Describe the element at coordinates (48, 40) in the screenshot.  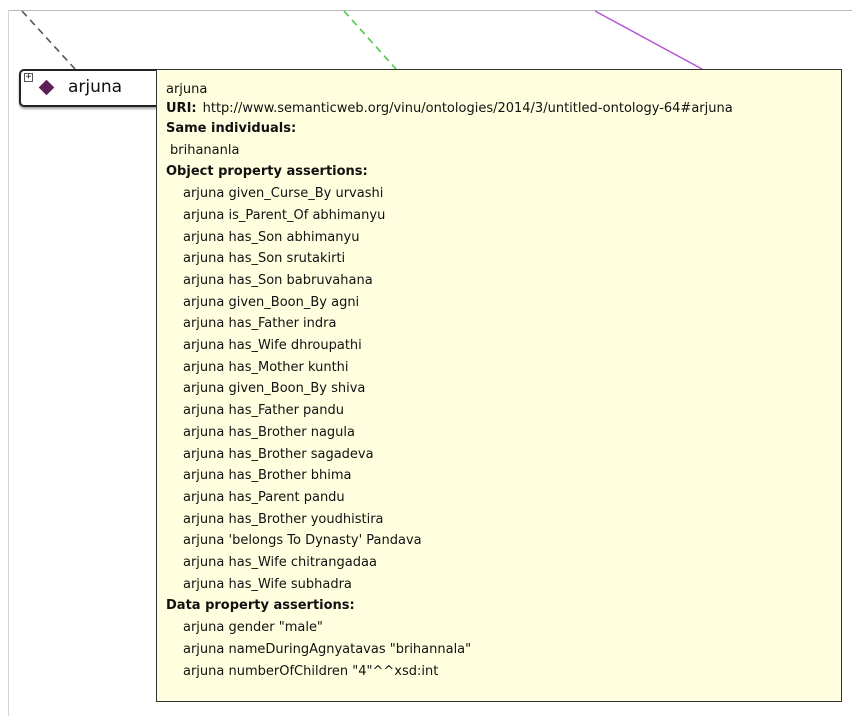
I see `edge-dark-dashed` at that location.